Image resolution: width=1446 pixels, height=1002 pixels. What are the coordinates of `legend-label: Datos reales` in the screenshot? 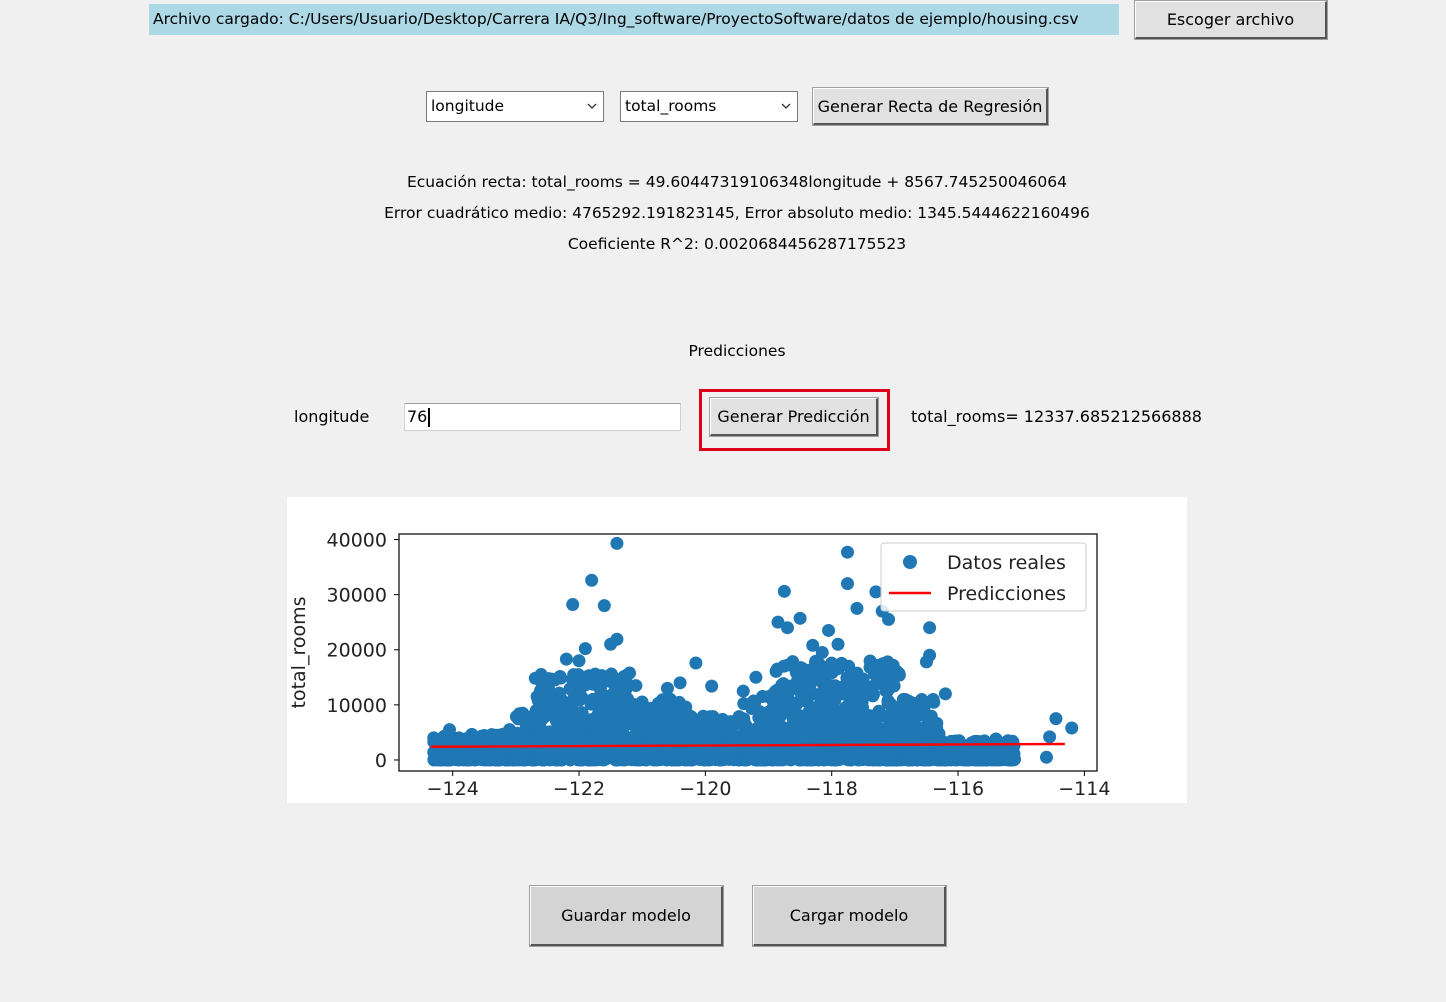 It's located at (1006, 563).